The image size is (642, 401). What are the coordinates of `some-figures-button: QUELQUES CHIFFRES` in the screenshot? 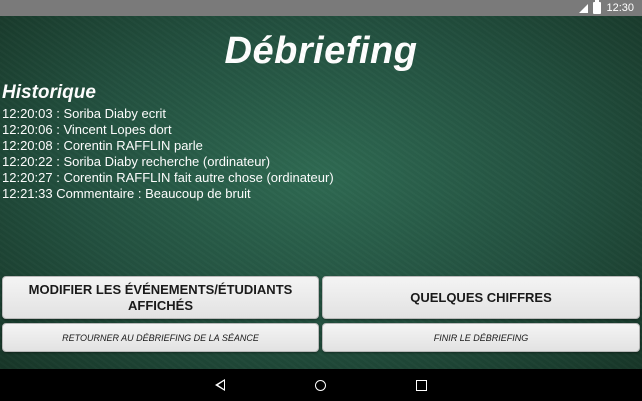 It's located at (481, 297).